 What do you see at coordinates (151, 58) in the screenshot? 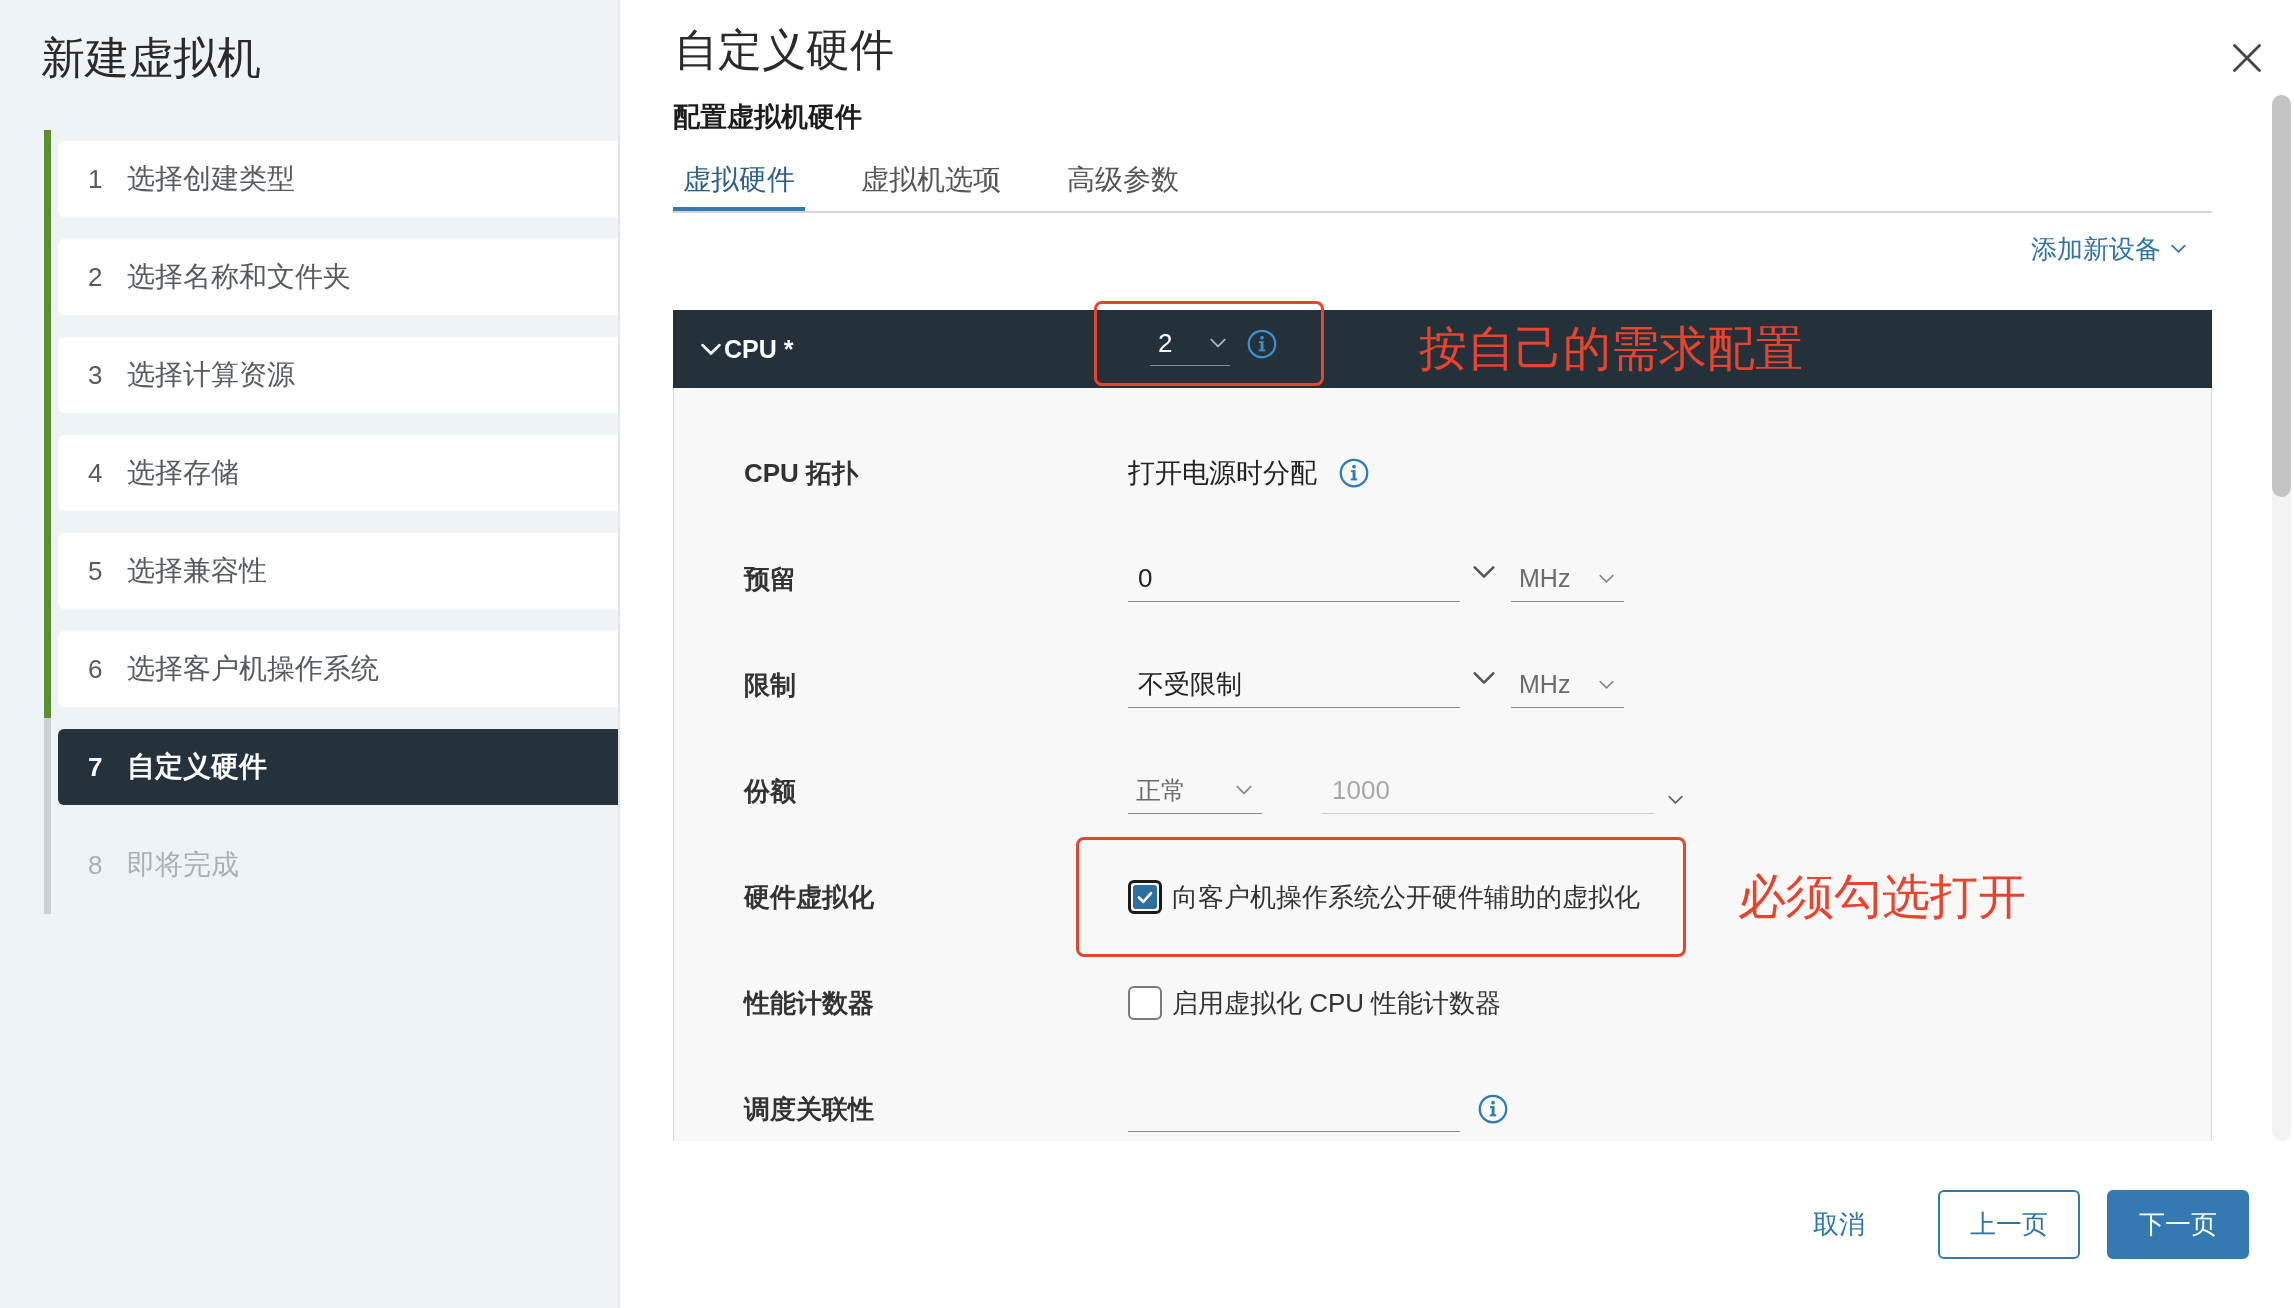
I see `wizard-title: 新建虚拟机` at bounding box center [151, 58].